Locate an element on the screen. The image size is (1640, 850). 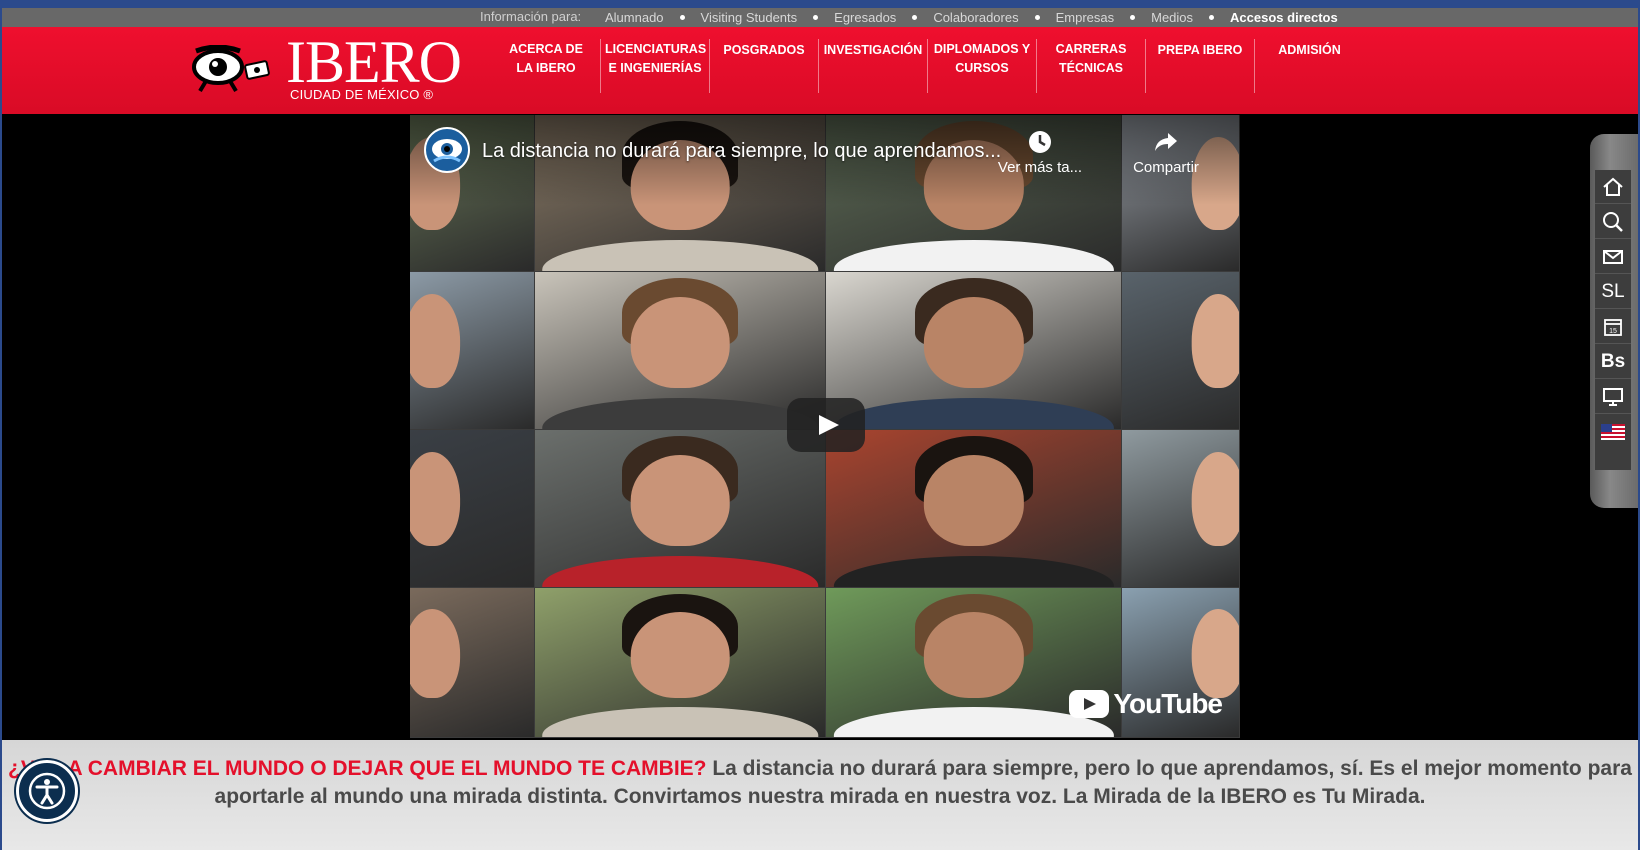
share-button: Compartir is located at coordinates (1166, 152).